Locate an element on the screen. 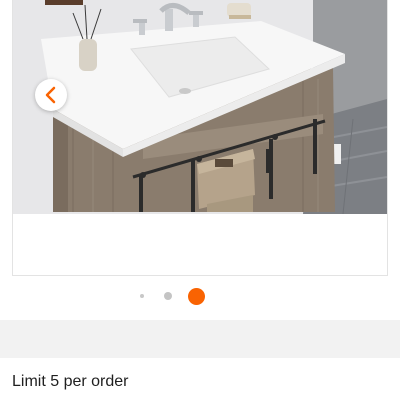  order-limit-text: Limit 5 per order is located at coordinates (70, 381).